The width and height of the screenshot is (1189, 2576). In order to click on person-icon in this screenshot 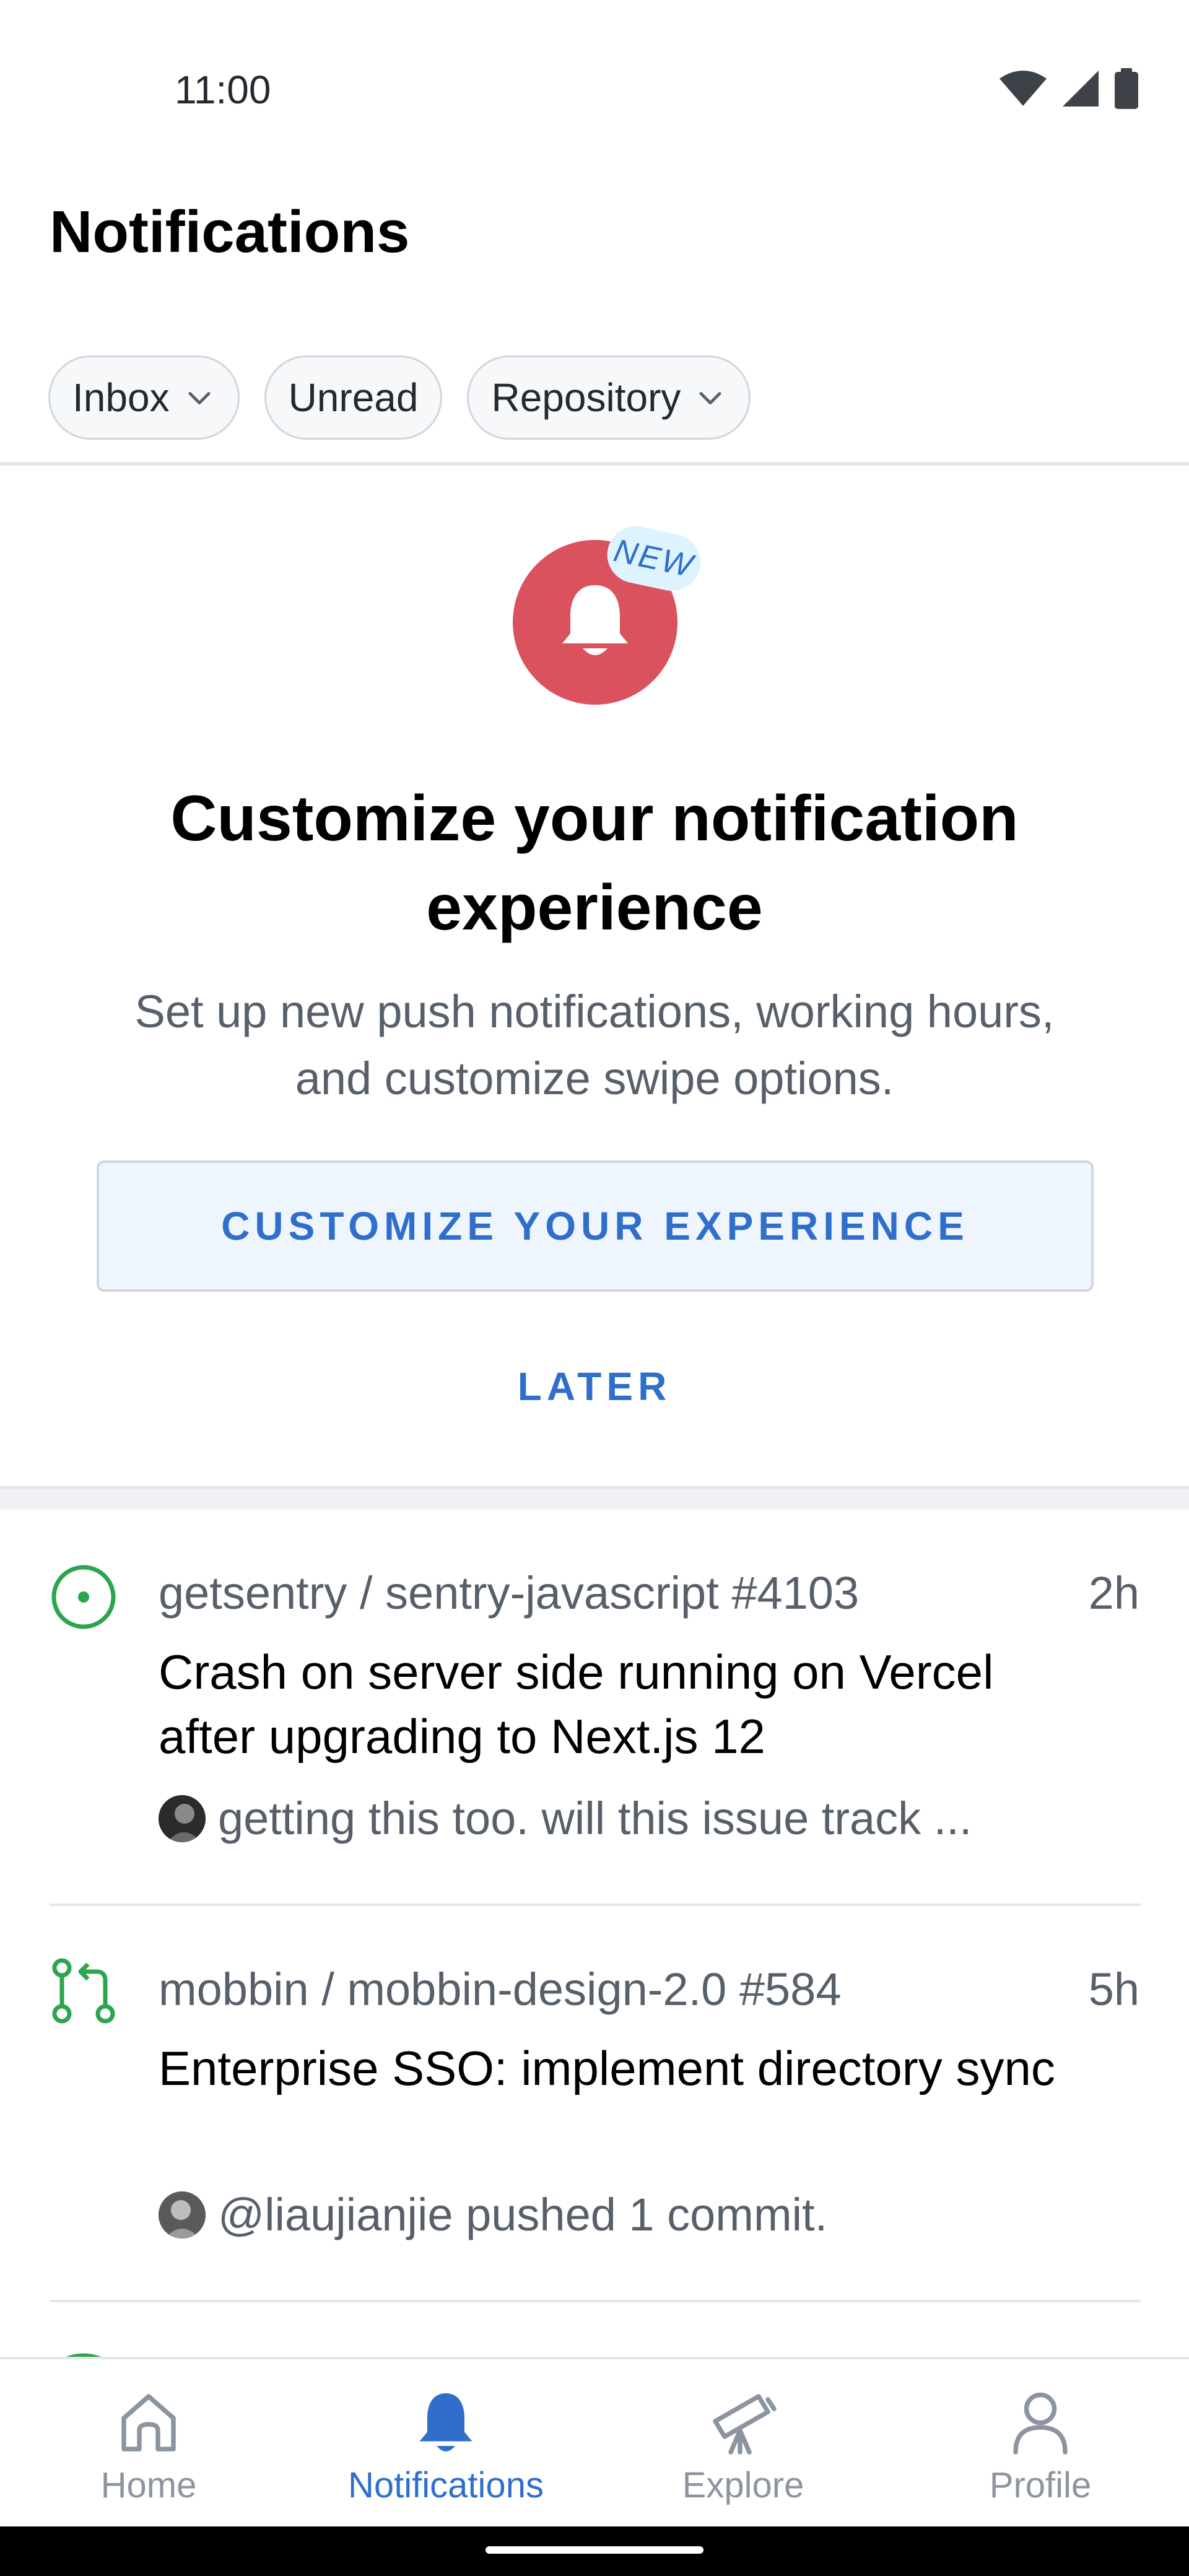, I will do `click(1040, 2423)`.